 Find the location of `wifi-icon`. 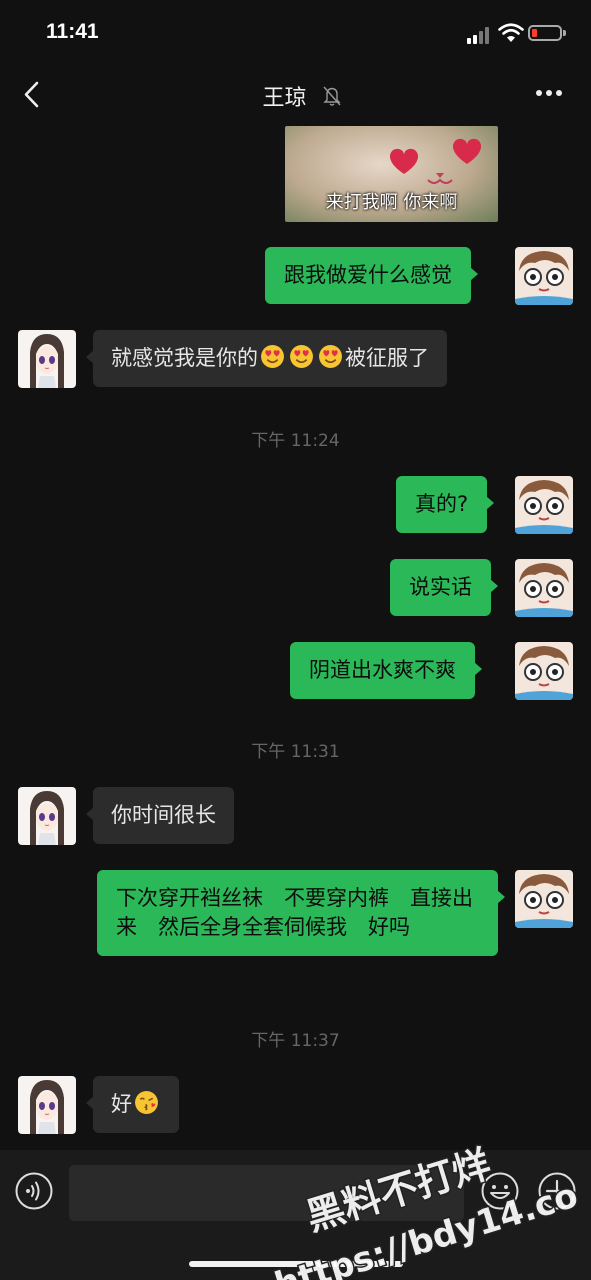

wifi-icon is located at coordinates (511, 32).